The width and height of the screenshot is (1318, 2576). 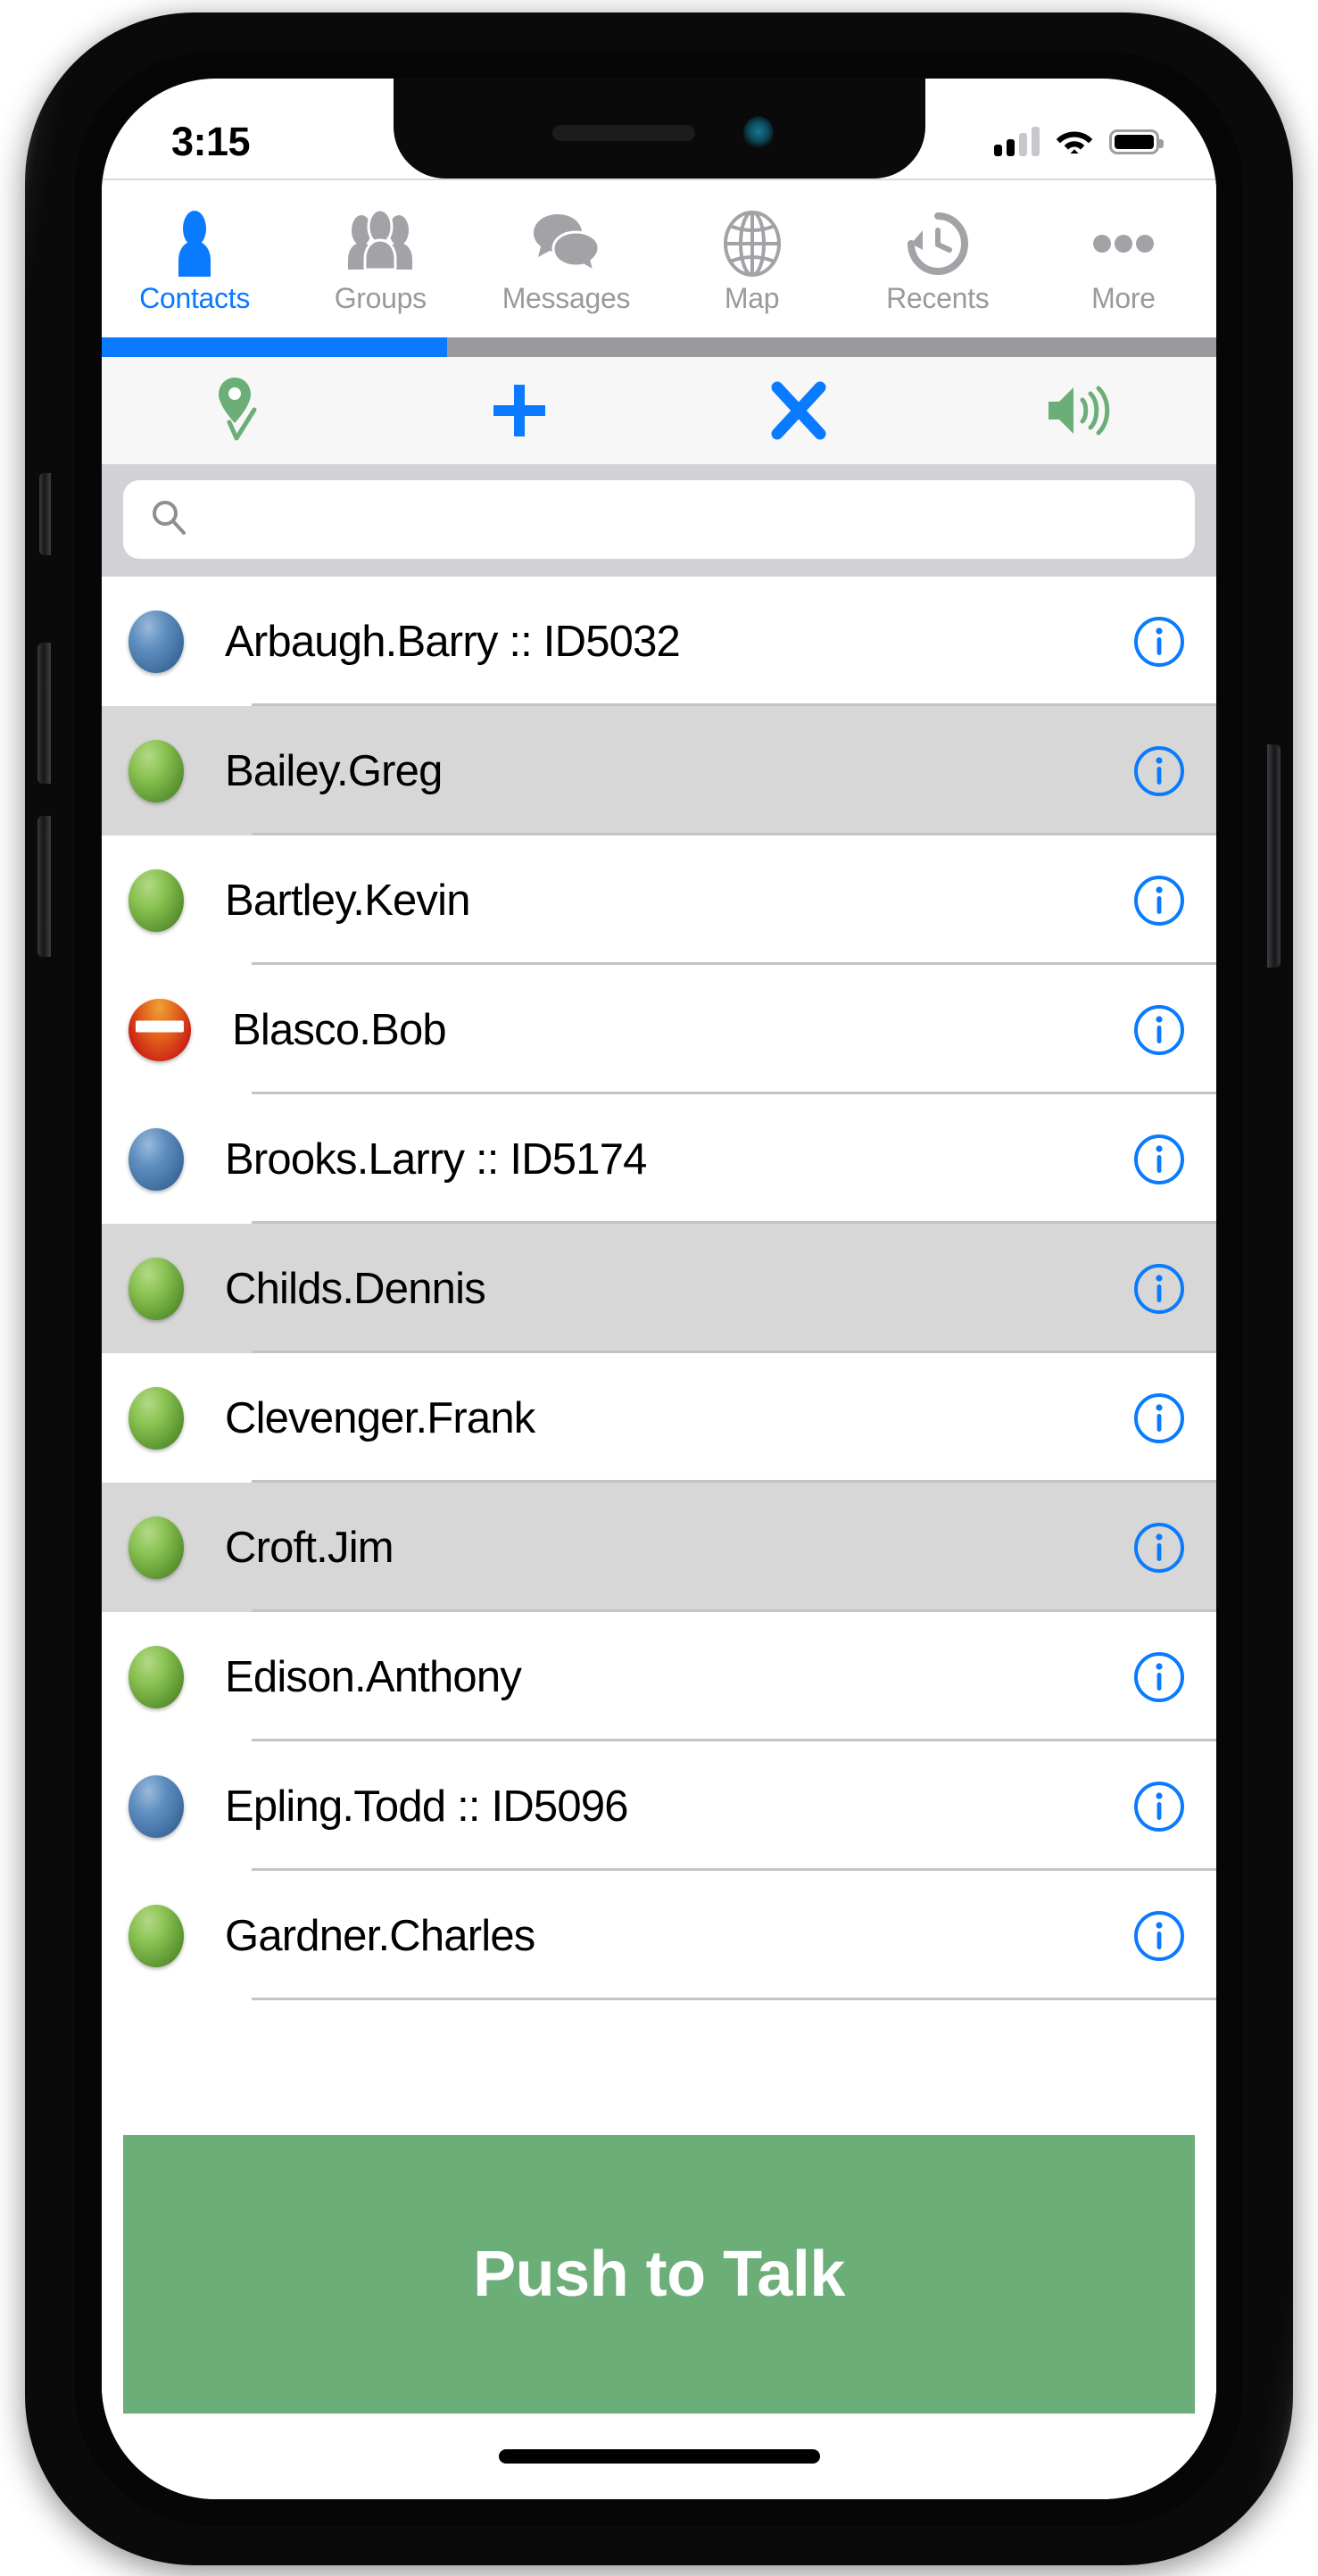 What do you see at coordinates (355, 1288) in the screenshot?
I see `contact-name: Childs.Dennis` at bounding box center [355, 1288].